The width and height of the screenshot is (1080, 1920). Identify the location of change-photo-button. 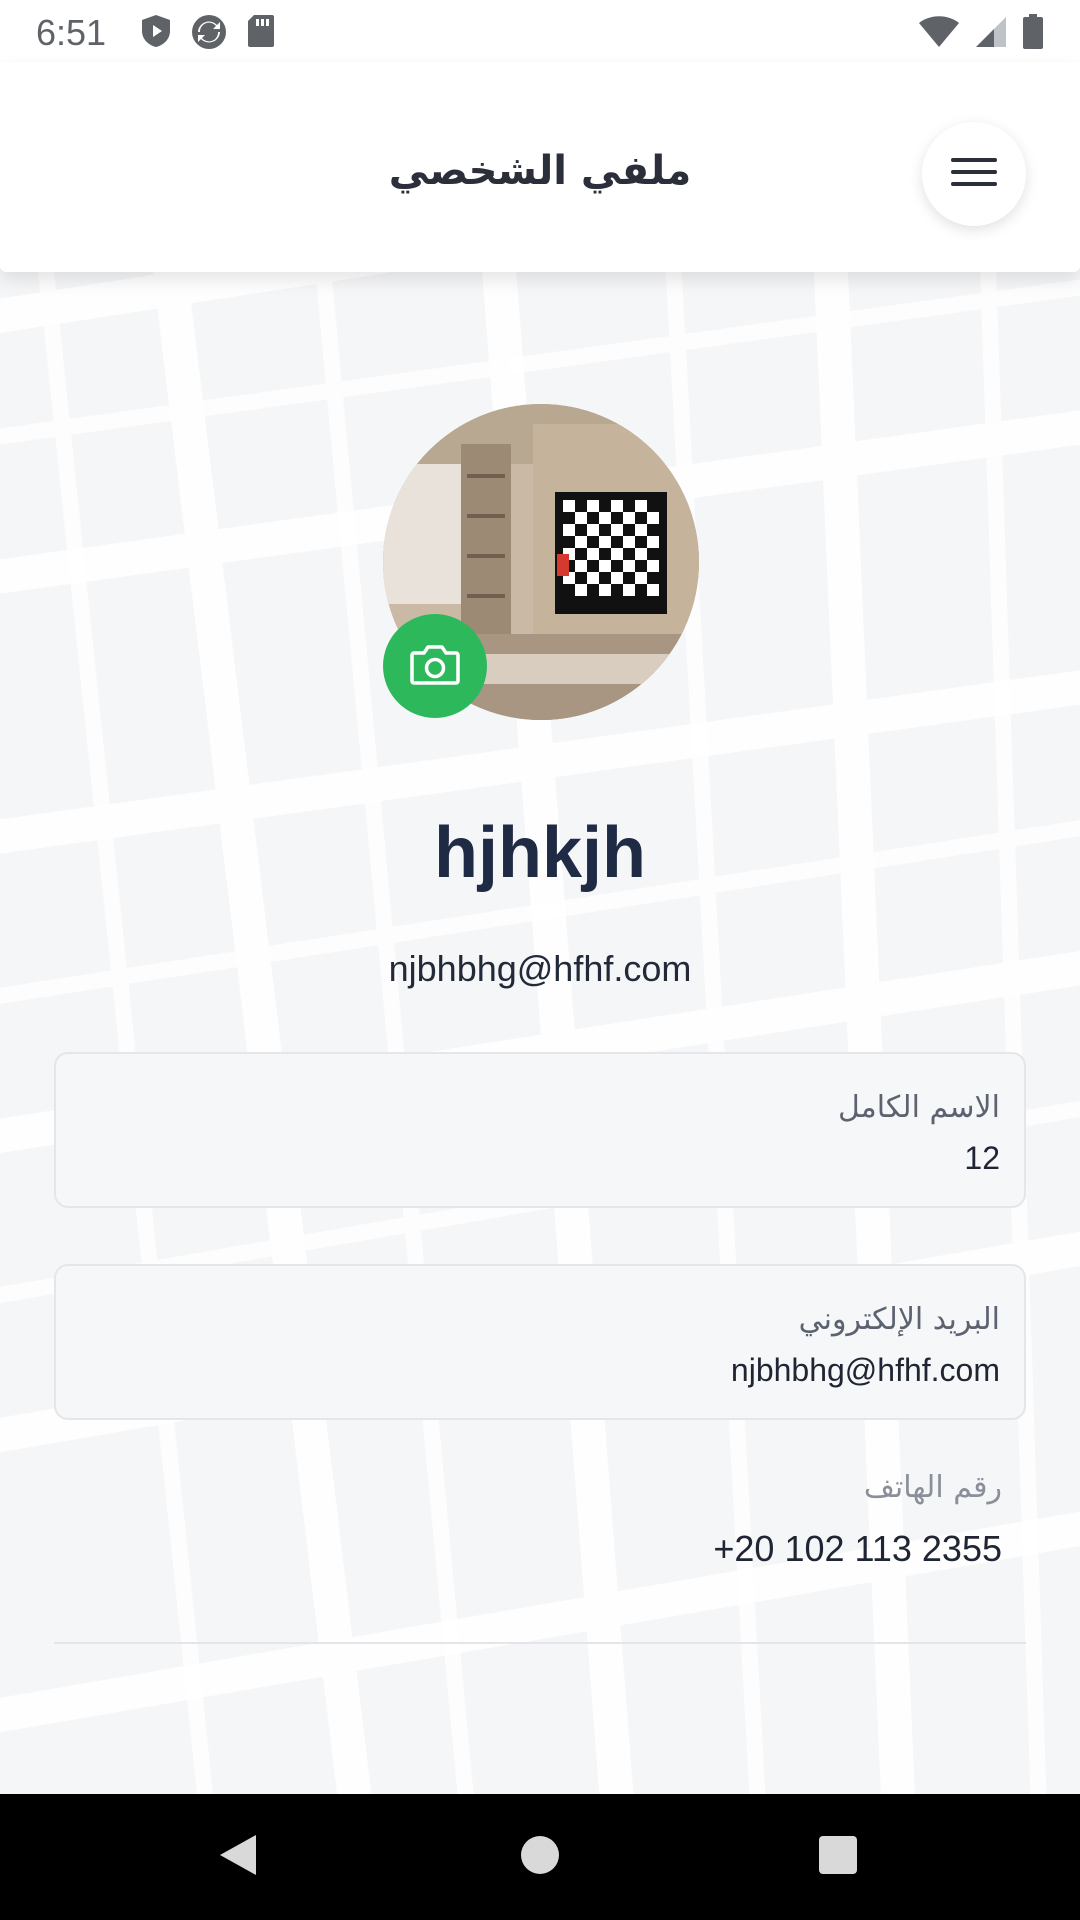
(435, 666).